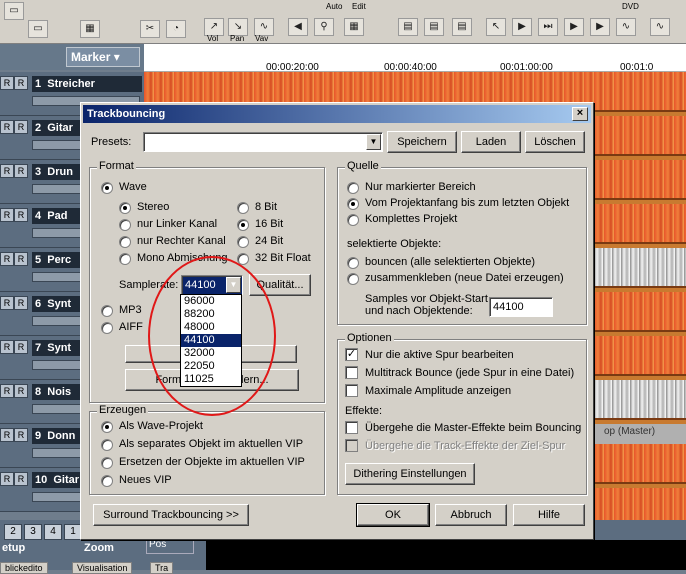  What do you see at coordinates (351, 390) in the screenshot?
I see `max-amp-checkbox` at bounding box center [351, 390].